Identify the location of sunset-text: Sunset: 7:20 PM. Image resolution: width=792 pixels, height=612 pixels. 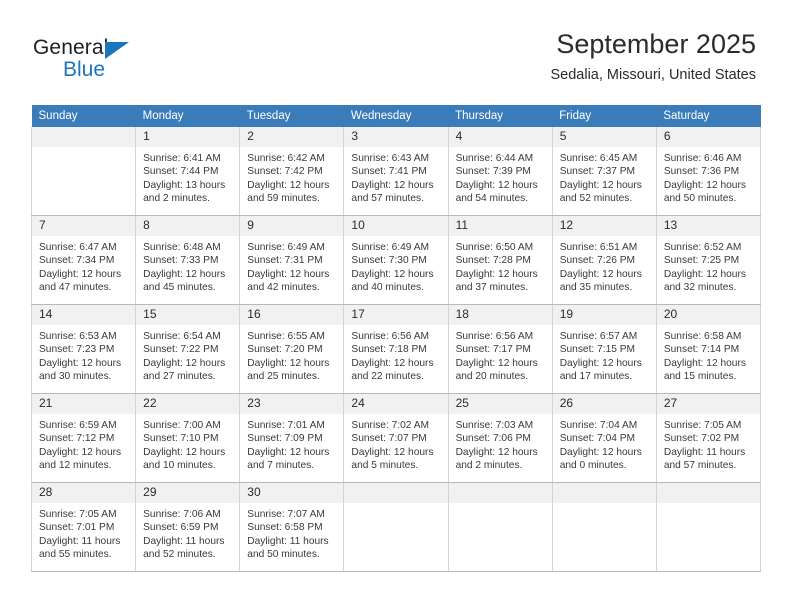
(285, 350).